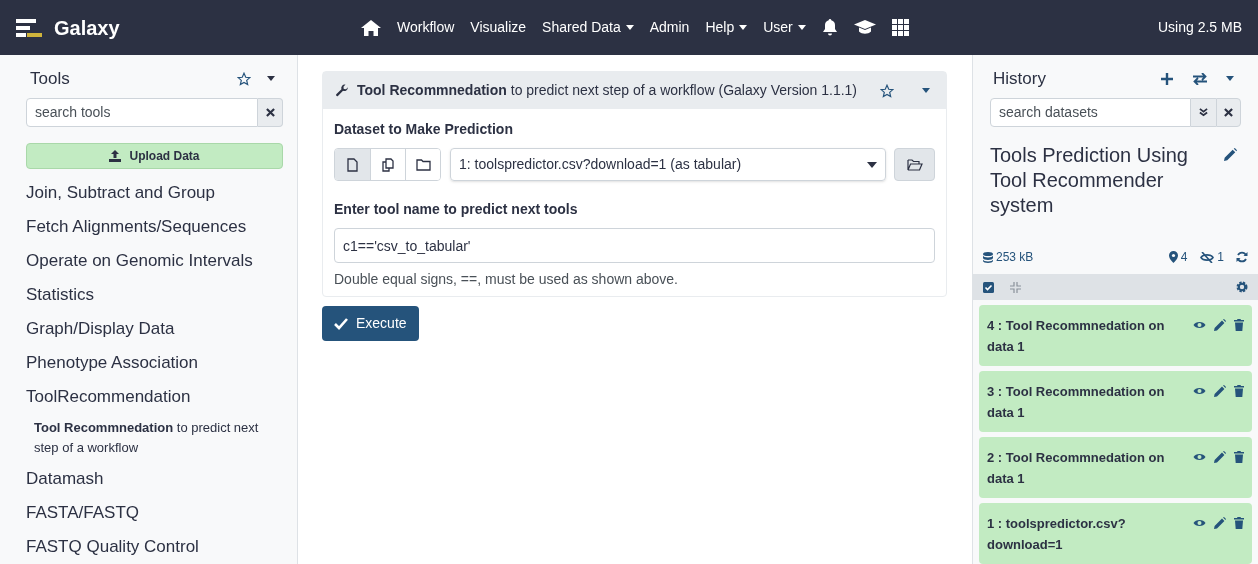 Image resolution: width=1258 pixels, height=564 pixels. I want to click on dataset-title: 3 : Tool Recommnedation on data 1, so click(1076, 402).